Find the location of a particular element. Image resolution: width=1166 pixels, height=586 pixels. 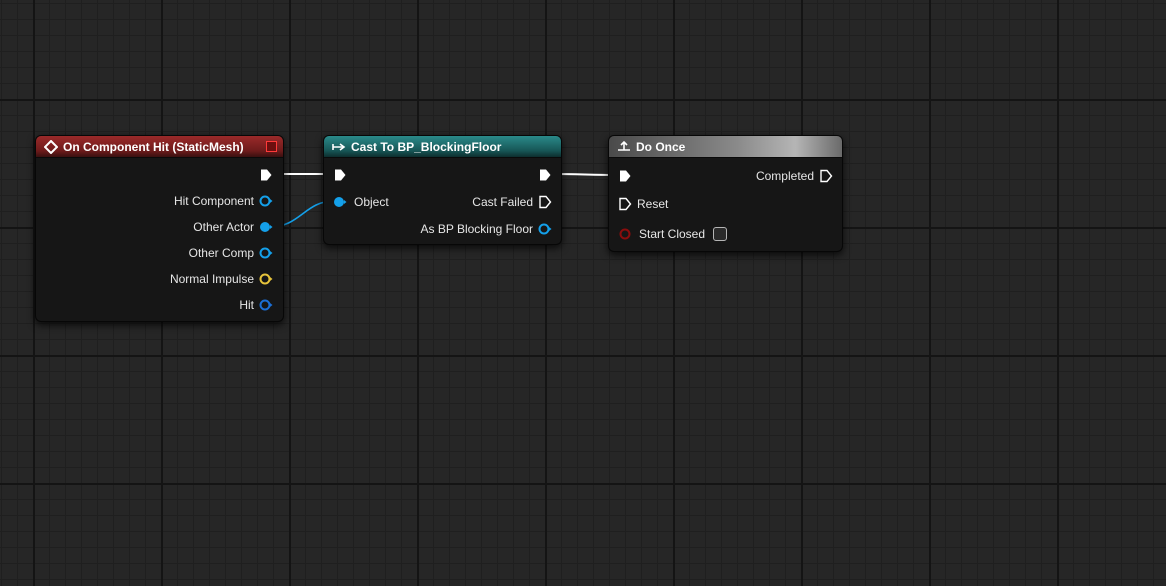

node-title: Do Once is located at coordinates (661, 146).